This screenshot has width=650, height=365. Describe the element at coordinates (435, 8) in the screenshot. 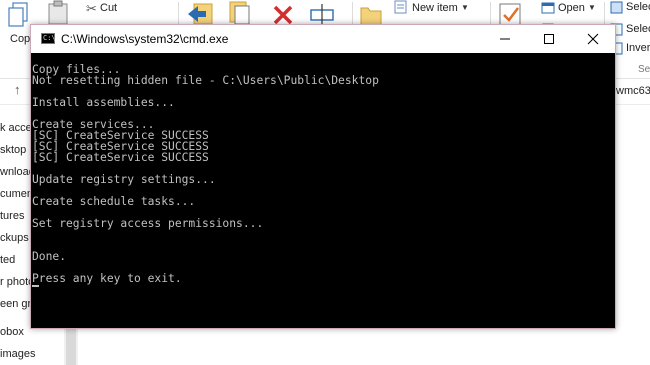

I see `new-item-button-label: New item` at that location.